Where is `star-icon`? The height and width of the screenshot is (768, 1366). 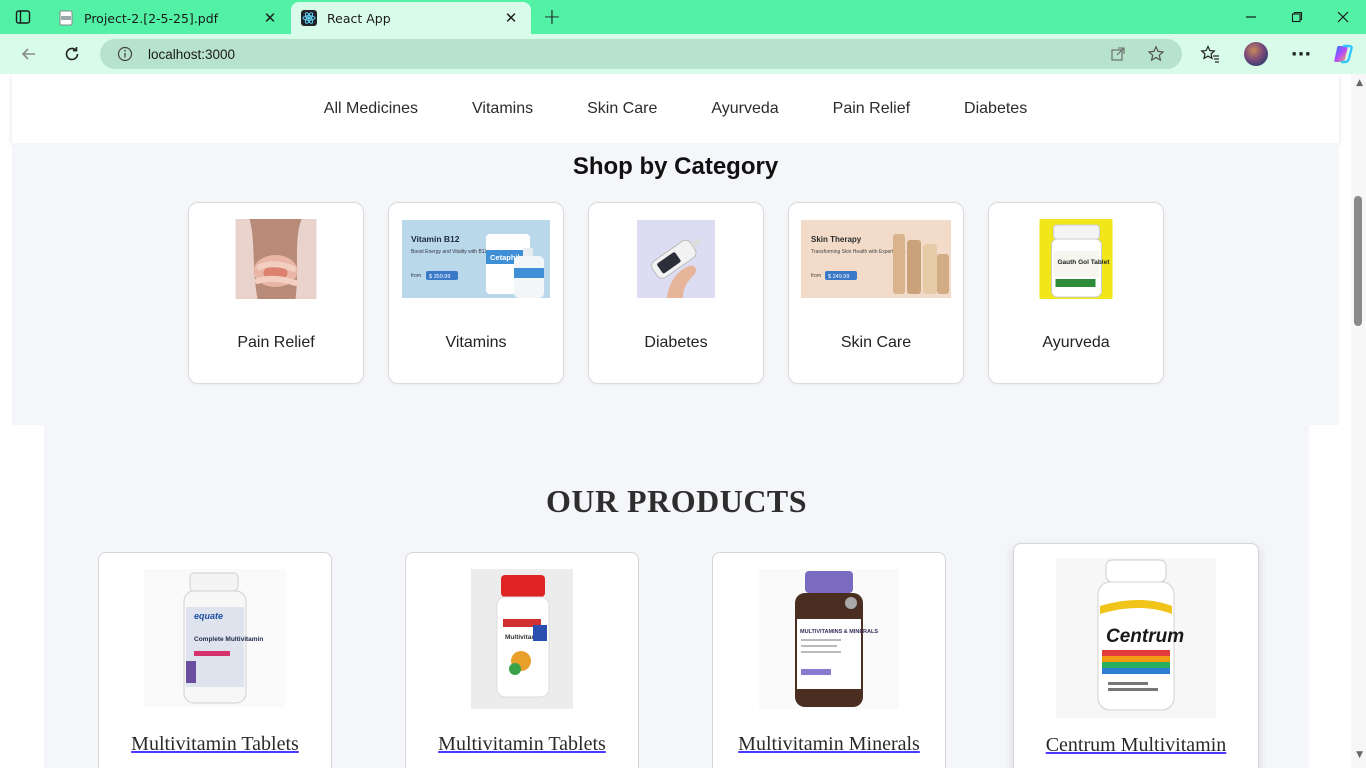 star-icon is located at coordinates (1156, 54).